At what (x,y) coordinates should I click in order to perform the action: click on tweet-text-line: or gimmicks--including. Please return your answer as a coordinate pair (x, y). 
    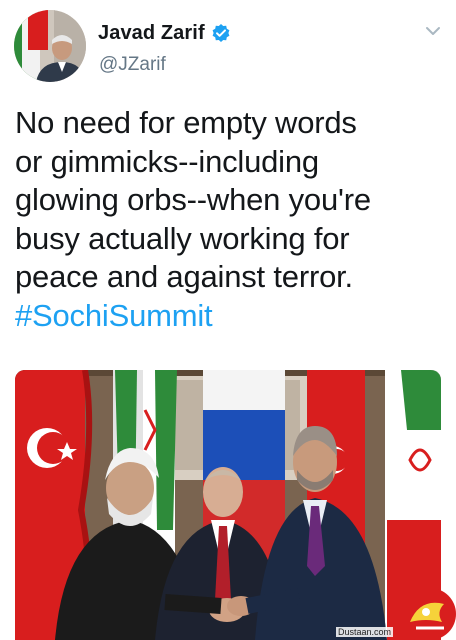
    Looking at the image, I should click on (167, 161).